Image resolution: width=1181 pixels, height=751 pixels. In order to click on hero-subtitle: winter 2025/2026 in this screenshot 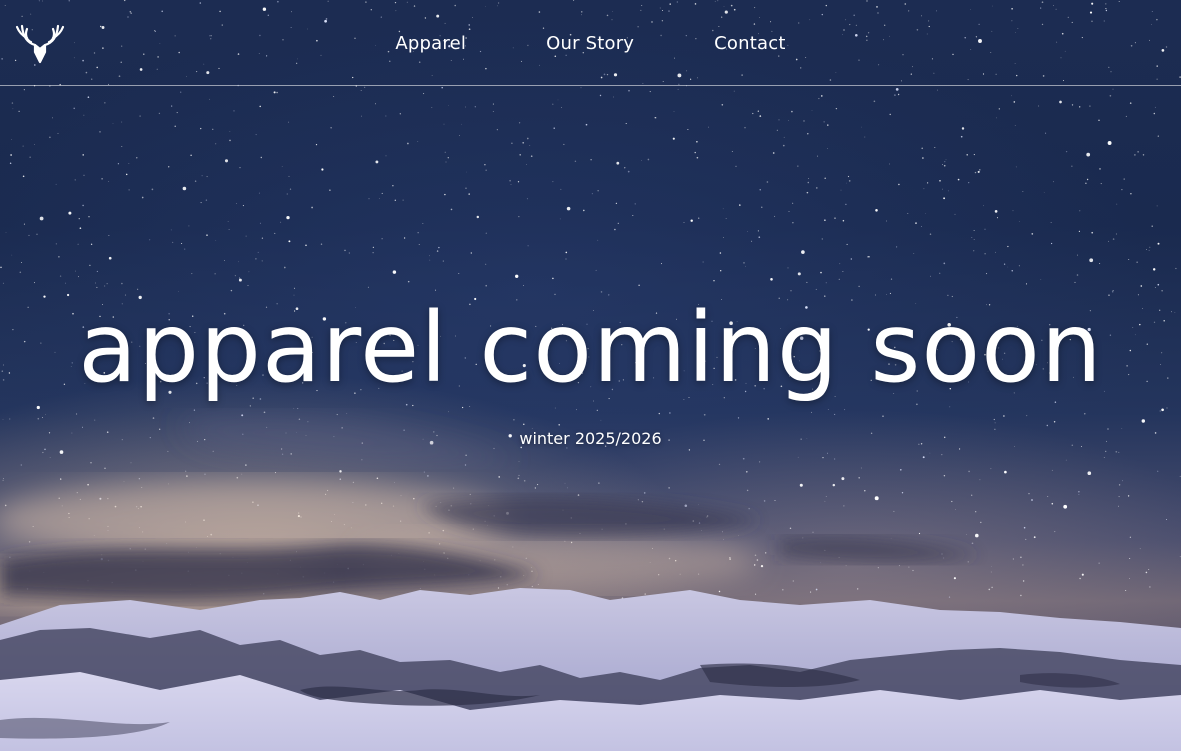, I will do `click(590, 438)`.